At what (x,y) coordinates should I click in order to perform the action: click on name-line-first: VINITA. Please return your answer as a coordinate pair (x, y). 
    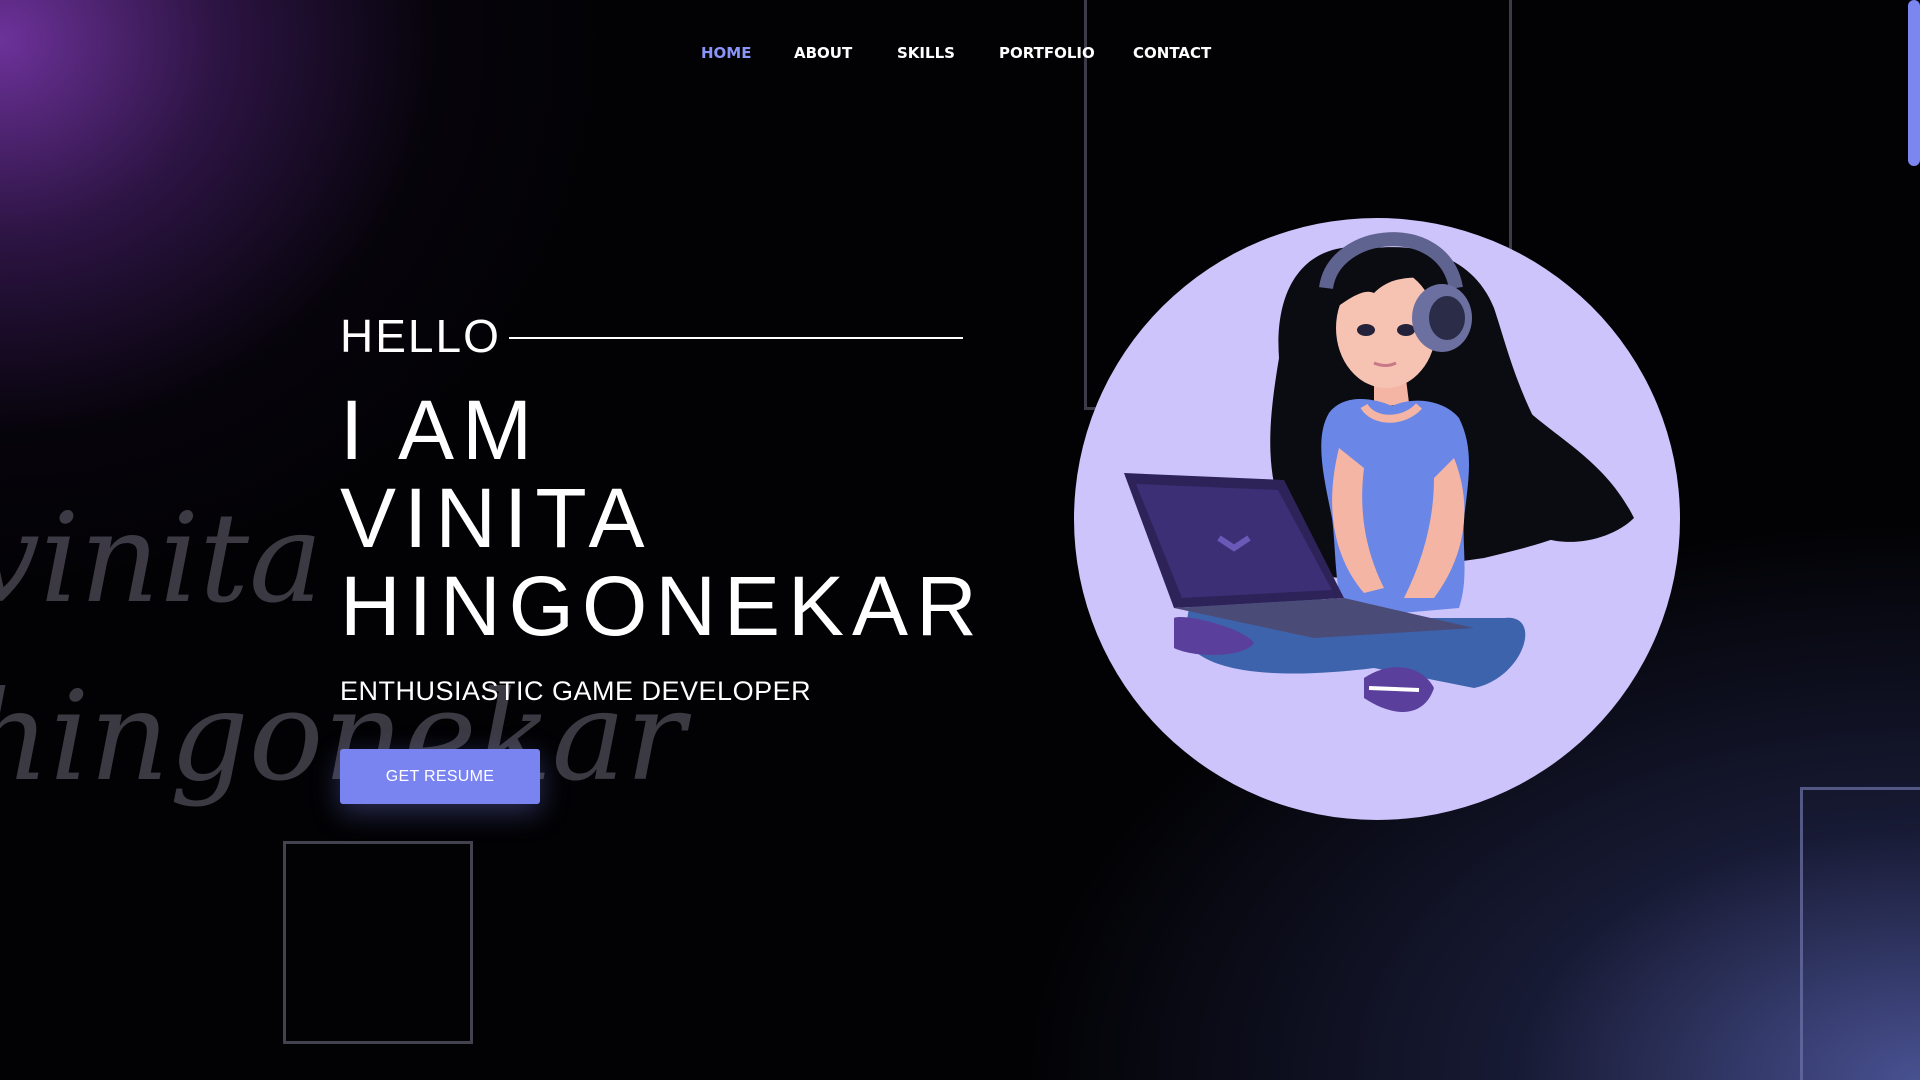
    Looking at the image, I should click on (496, 518).